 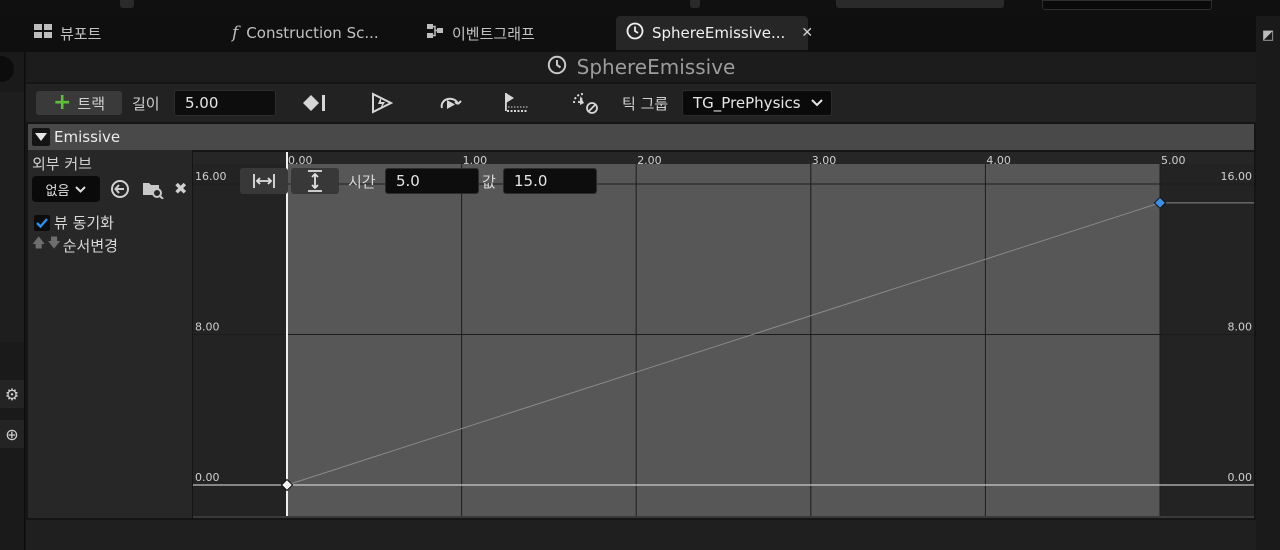 I want to click on y-tick-label-right: 0.00, so click(x=1240, y=477).